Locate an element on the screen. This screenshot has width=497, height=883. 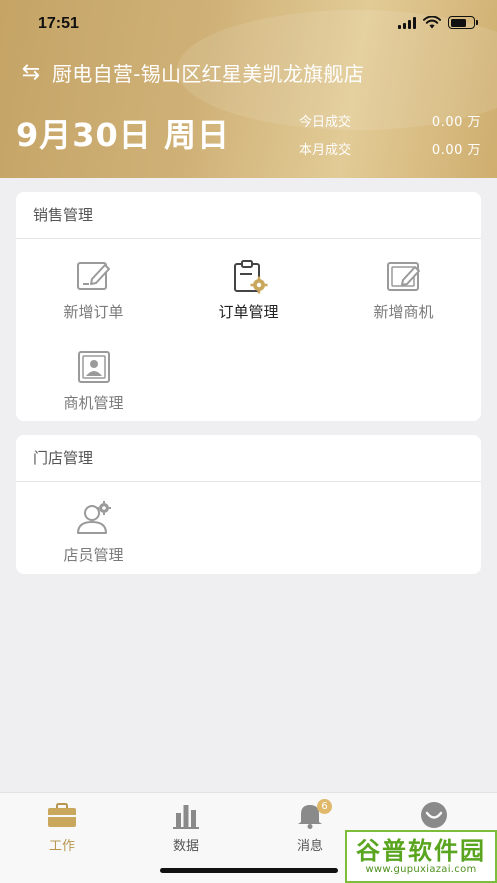
store-name: 厨电自营-锡山区红星美凯龙旗舰店 is located at coordinates (208, 74).